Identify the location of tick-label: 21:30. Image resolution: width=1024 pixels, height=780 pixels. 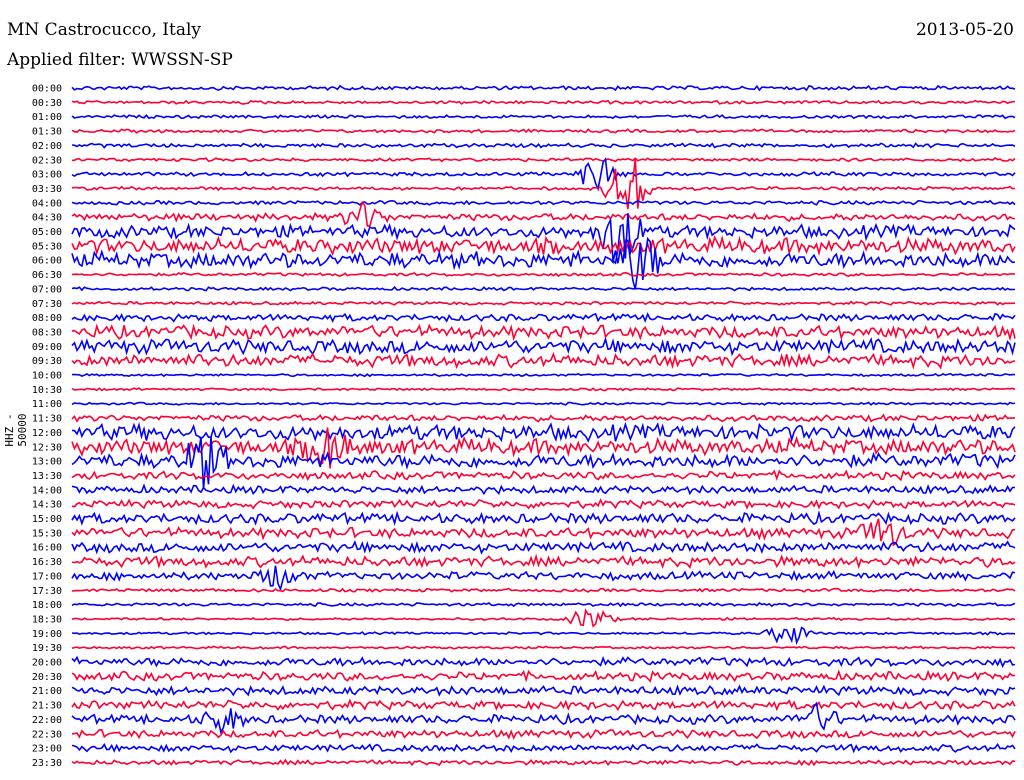
(47, 706).